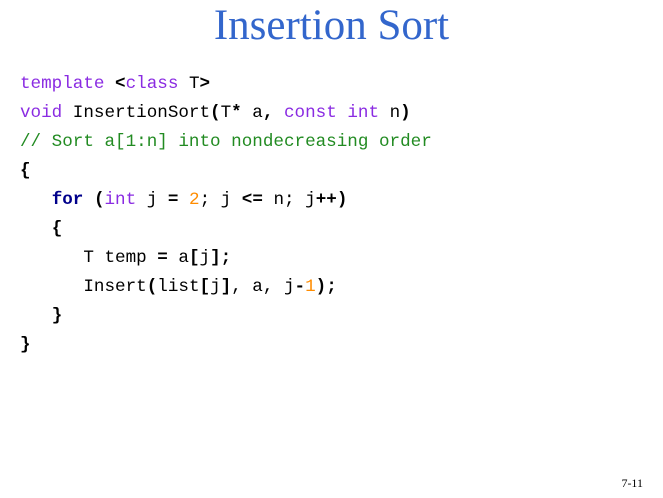 This screenshot has height=498, width=663. I want to click on code-token: list, so click(178, 287).